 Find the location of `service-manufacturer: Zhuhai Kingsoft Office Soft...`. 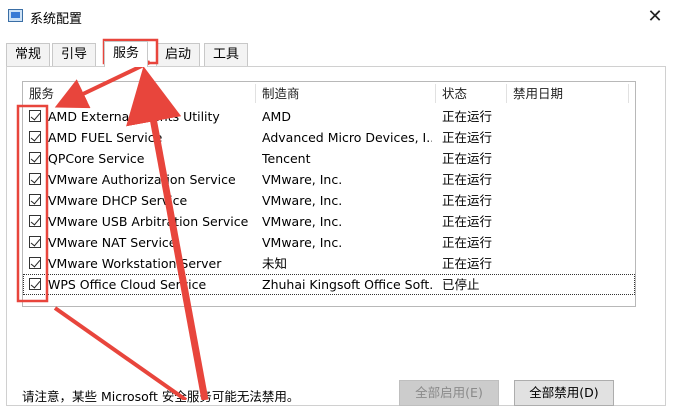

service-manufacturer: Zhuhai Kingsoft Office Soft... is located at coordinates (347, 284).